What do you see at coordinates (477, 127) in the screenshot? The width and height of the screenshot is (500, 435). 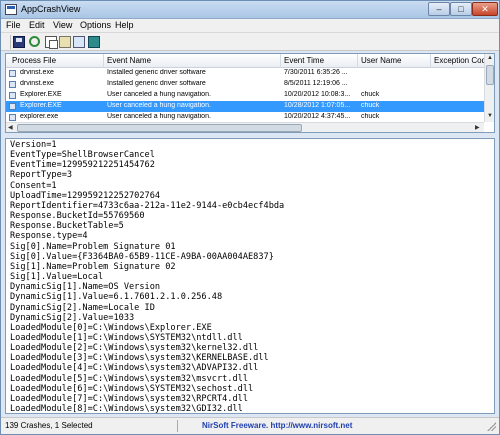 I see `scroll-right-icon: ▶` at bounding box center [477, 127].